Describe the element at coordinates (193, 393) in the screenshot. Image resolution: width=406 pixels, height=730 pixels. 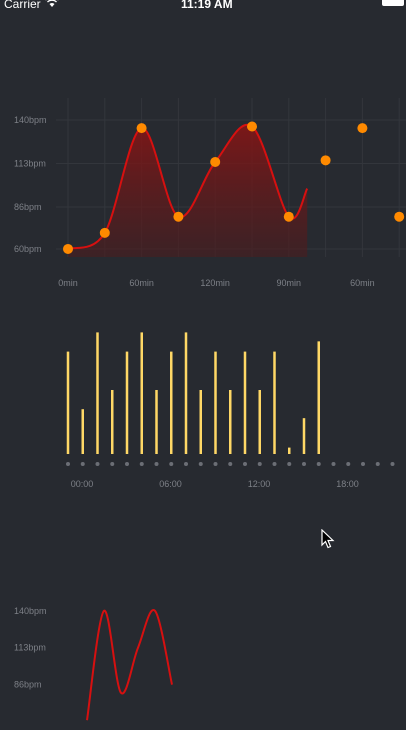
I see `bars` at that location.